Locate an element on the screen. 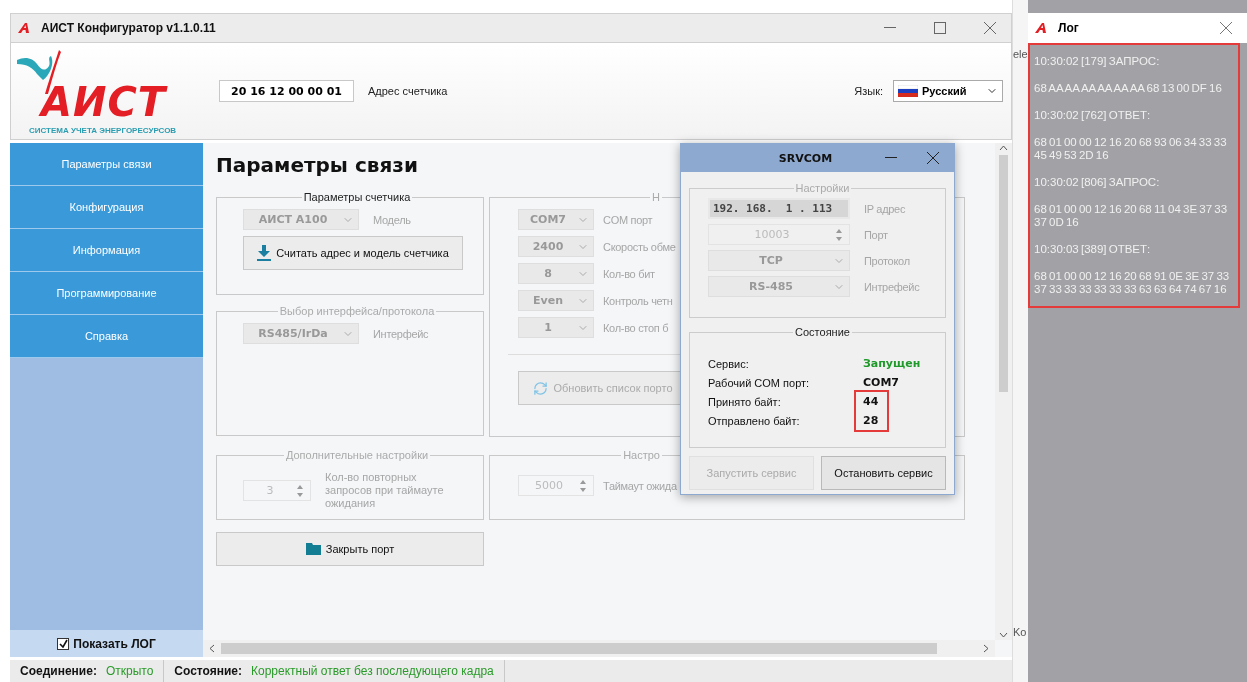 The image size is (1247, 682). field-label: Кол-во стоп б is located at coordinates (636, 327).